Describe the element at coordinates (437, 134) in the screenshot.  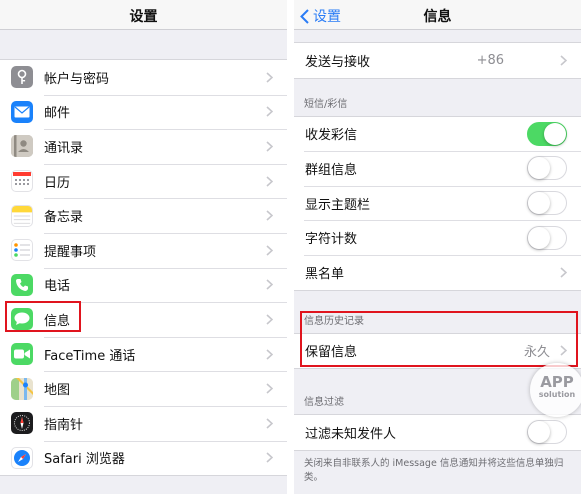
I see `mms-row: 收发彩信` at that location.